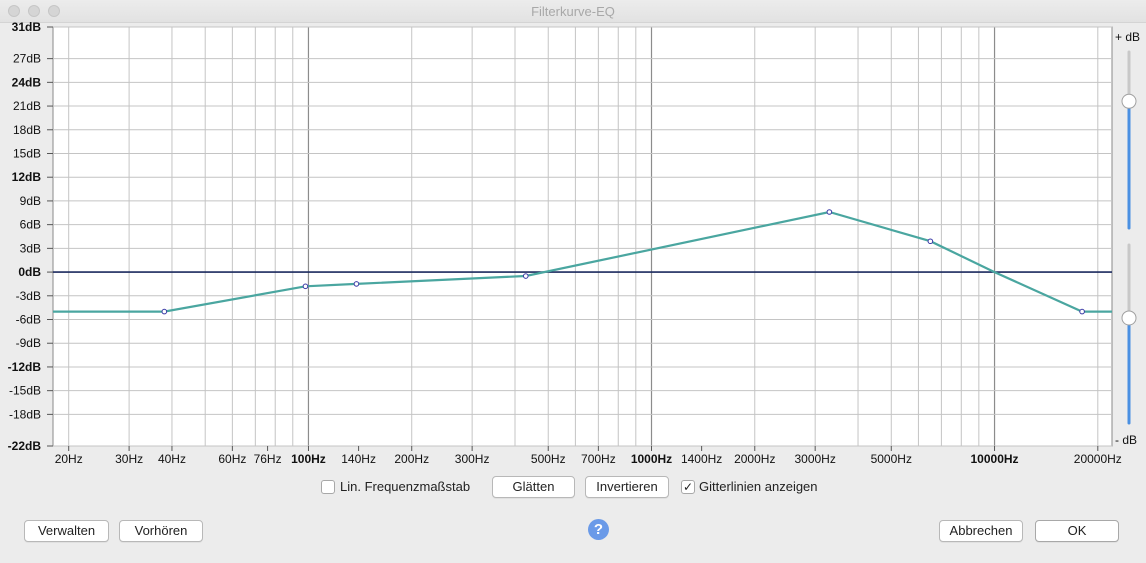 This screenshot has width=1146, height=563. Describe the element at coordinates (1127, 37) in the screenshot. I see `max-db-label: + dB` at that location.